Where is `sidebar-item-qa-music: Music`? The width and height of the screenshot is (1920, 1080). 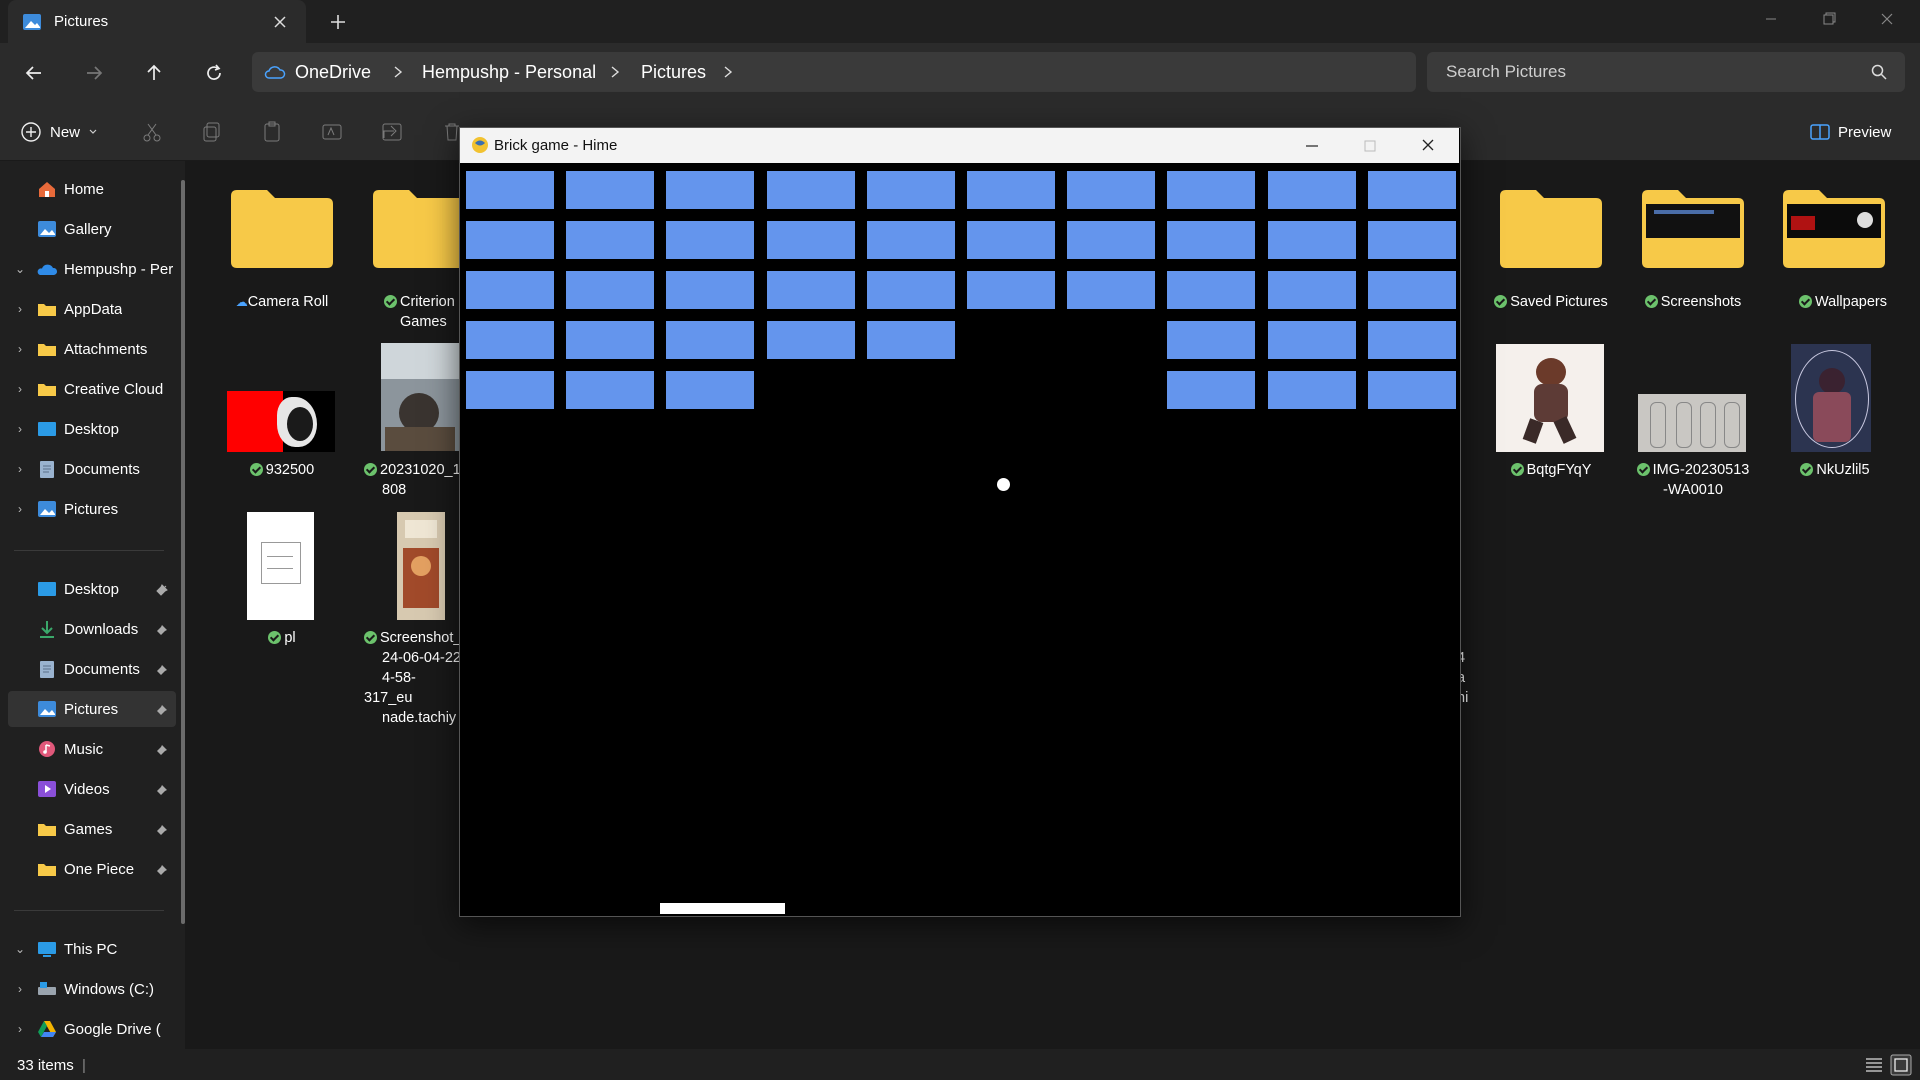 sidebar-item-qa-music: Music is located at coordinates (92, 749).